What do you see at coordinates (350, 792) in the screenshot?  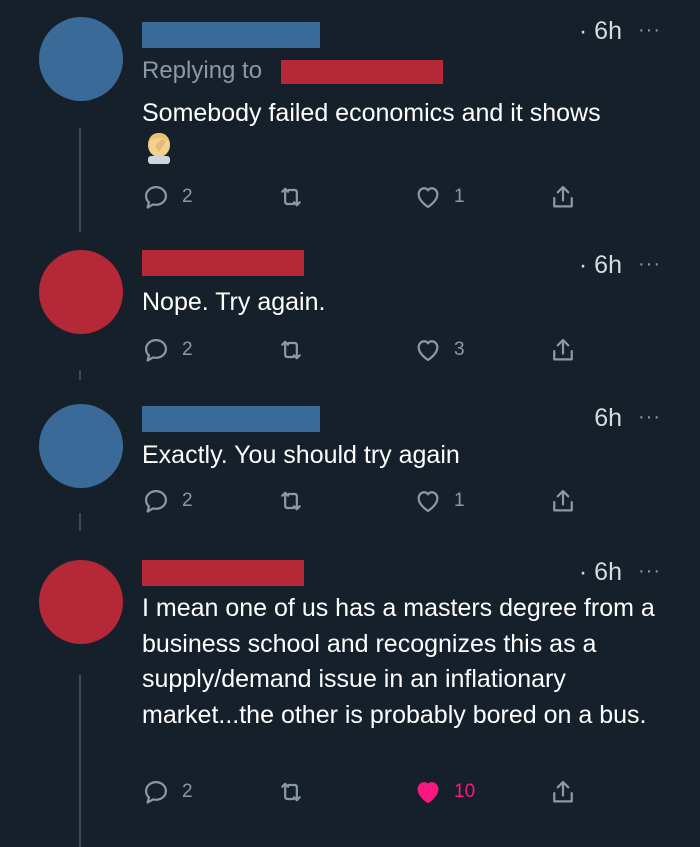 I see `tweet-actions: 2 10` at bounding box center [350, 792].